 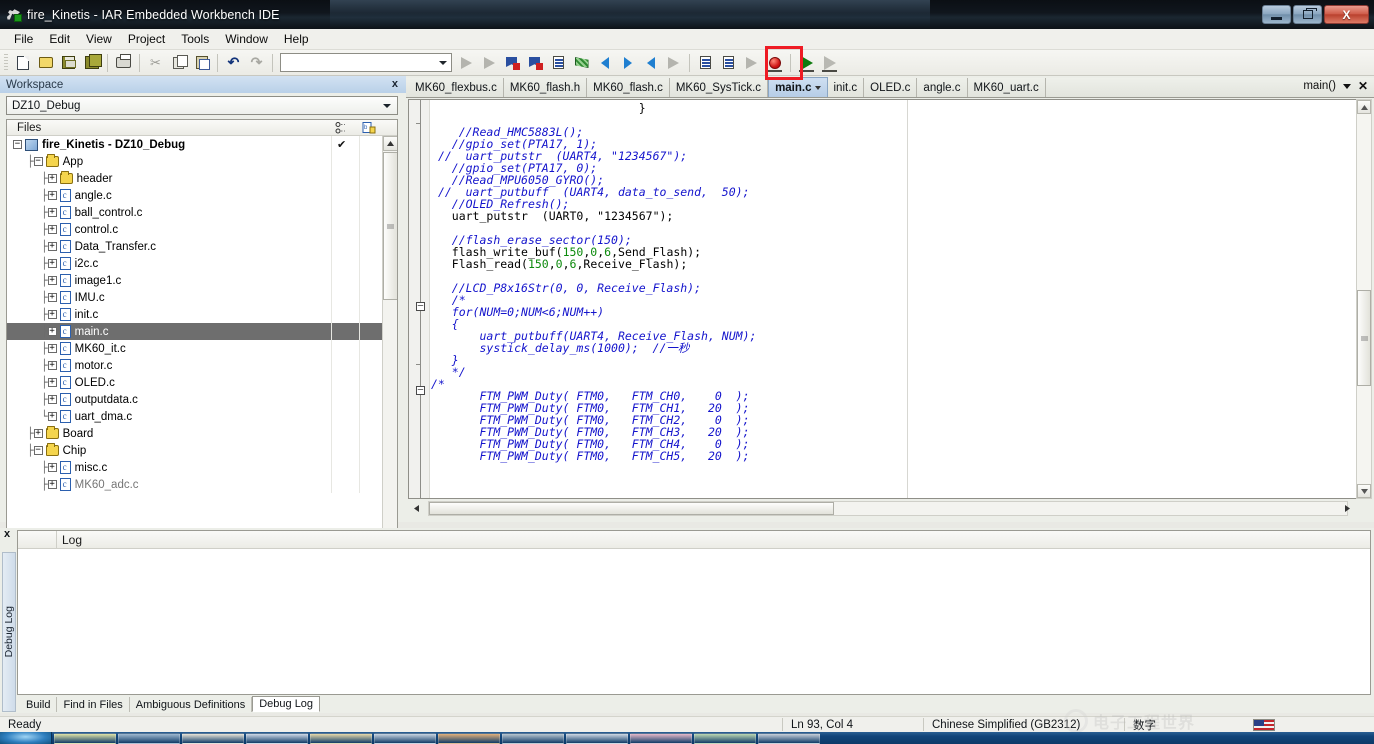 What do you see at coordinates (891, 87) in the screenshot?
I see `editor-tab-oled-c: OLED.c` at bounding box center [891, 87].